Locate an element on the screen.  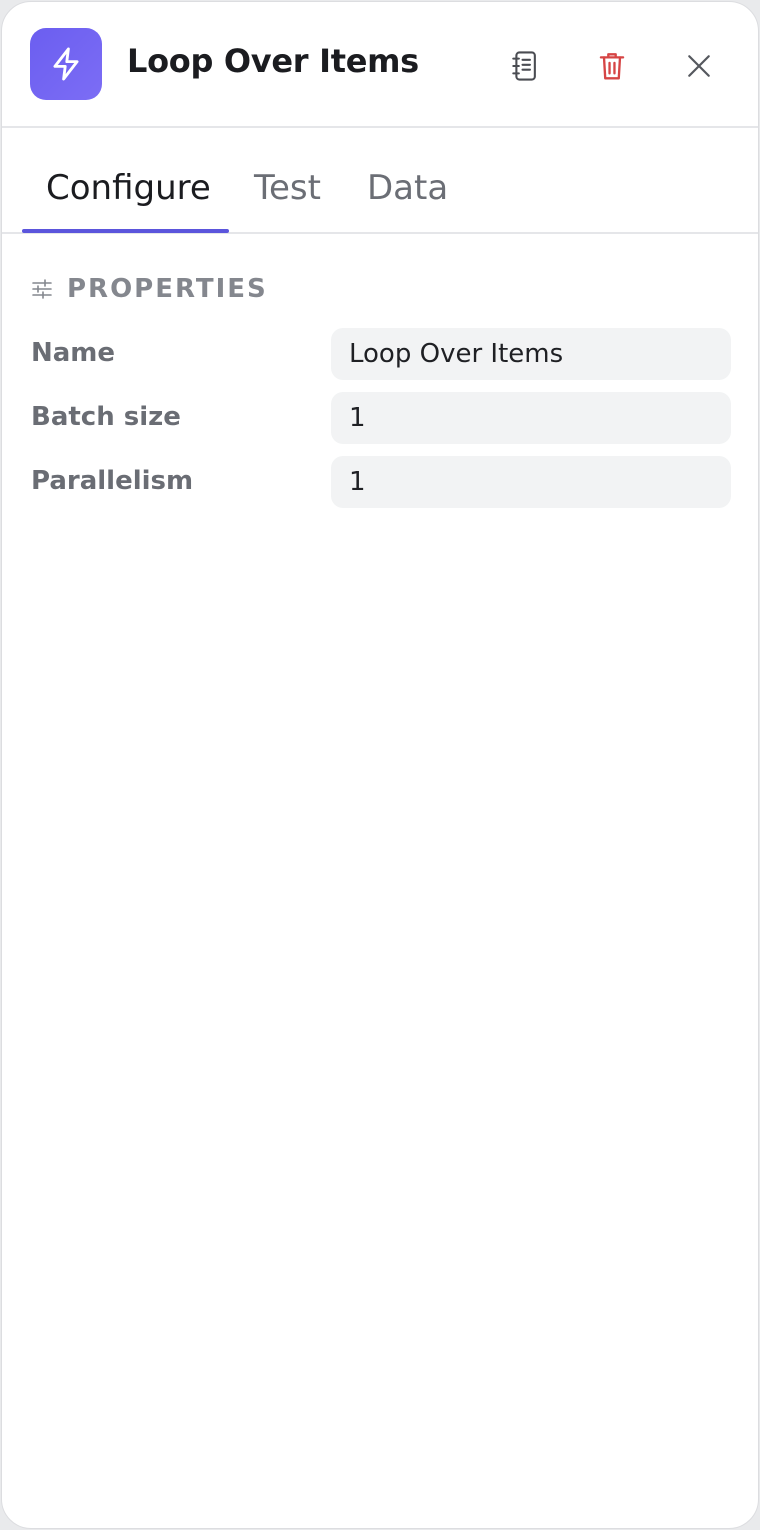
node-type-badge is located at coordinates (66, 64).